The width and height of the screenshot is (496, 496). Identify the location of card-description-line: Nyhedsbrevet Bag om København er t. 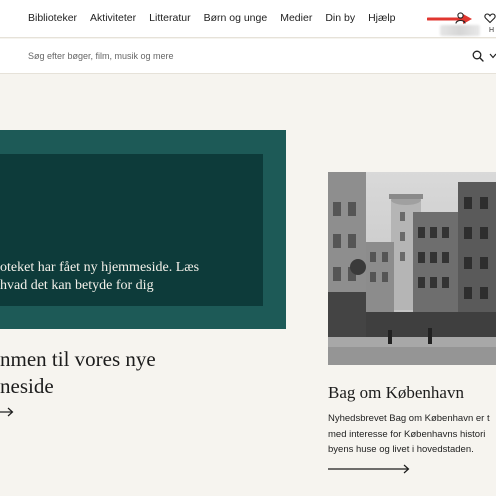
(409, 418).